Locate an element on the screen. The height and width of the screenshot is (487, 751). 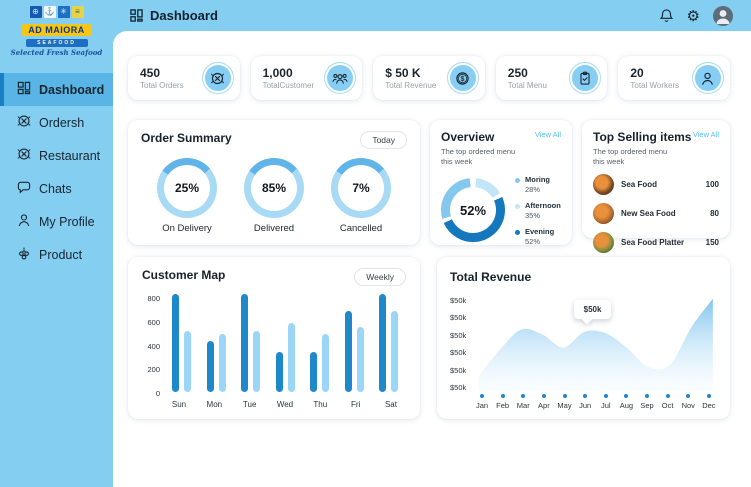
sidebar-item-label: Product is located at coordinates (61, 254).